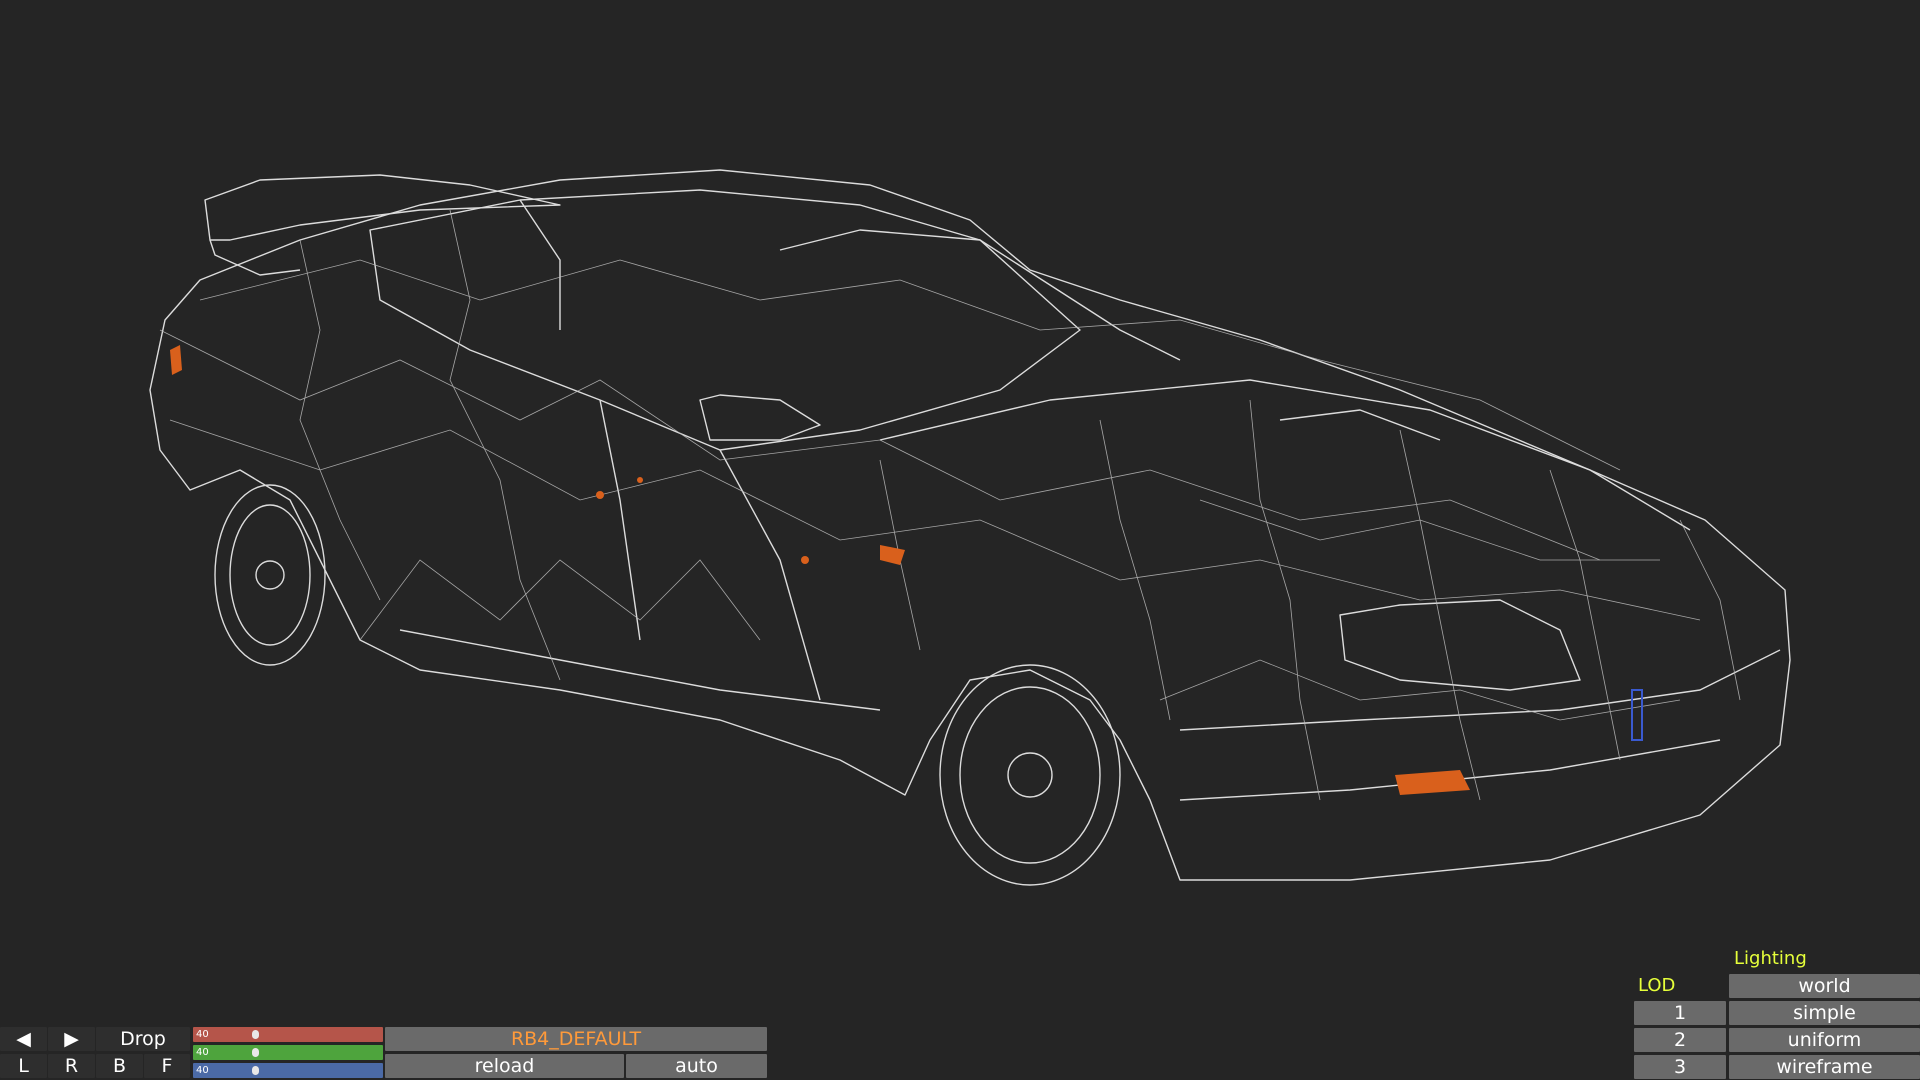 The image size is (1920, 1080). What do you see at coordinates (288, 1052) in the screenshot?
I see `green-slider: 40` at bounding box center [288, 1052].